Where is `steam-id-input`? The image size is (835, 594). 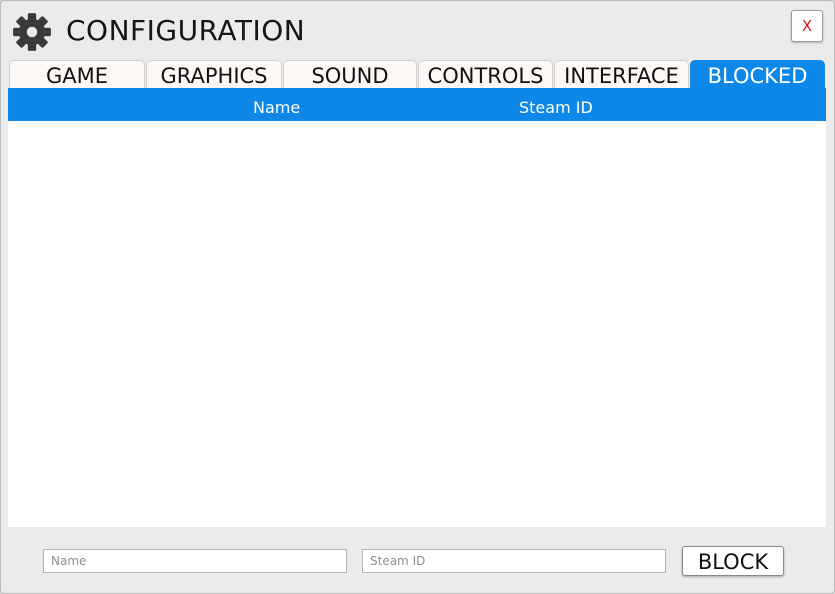
steam-id-input is located at coordinates (514, 561).